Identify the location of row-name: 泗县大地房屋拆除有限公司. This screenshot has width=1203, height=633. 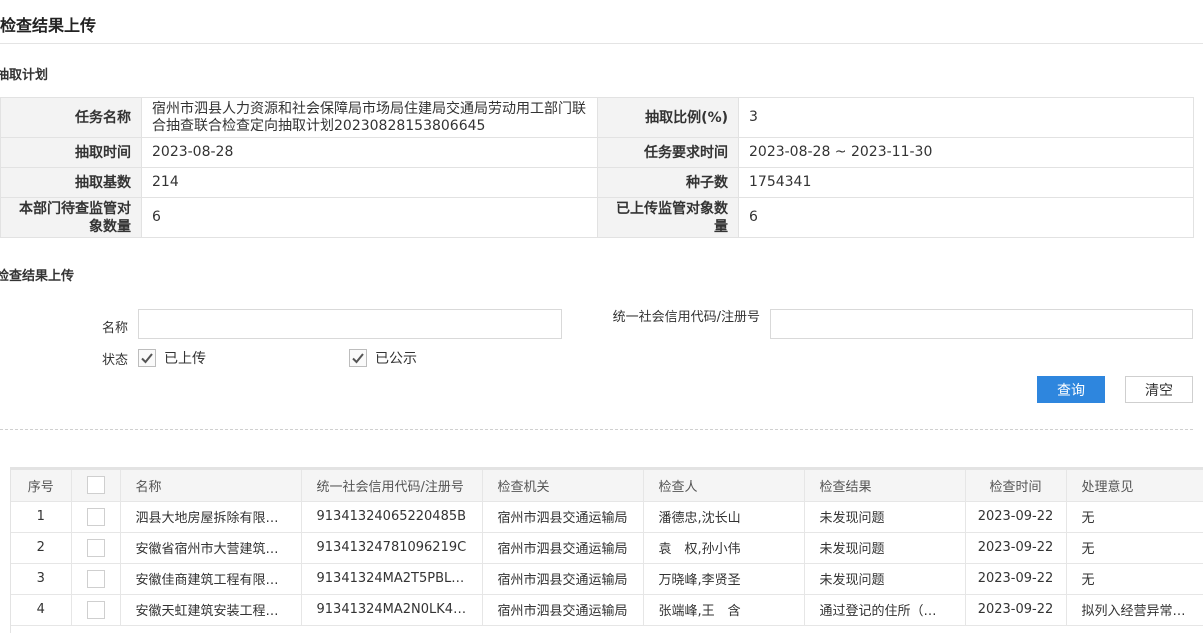
(211, 517).